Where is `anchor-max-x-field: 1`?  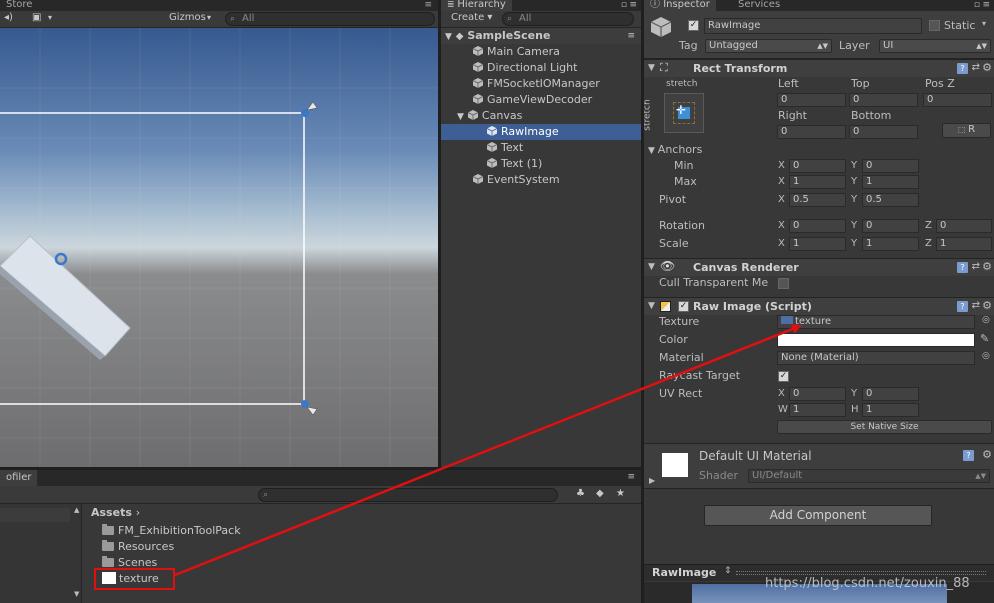 anchor-max-x-field: 1 is located at coordinates (817, 182).